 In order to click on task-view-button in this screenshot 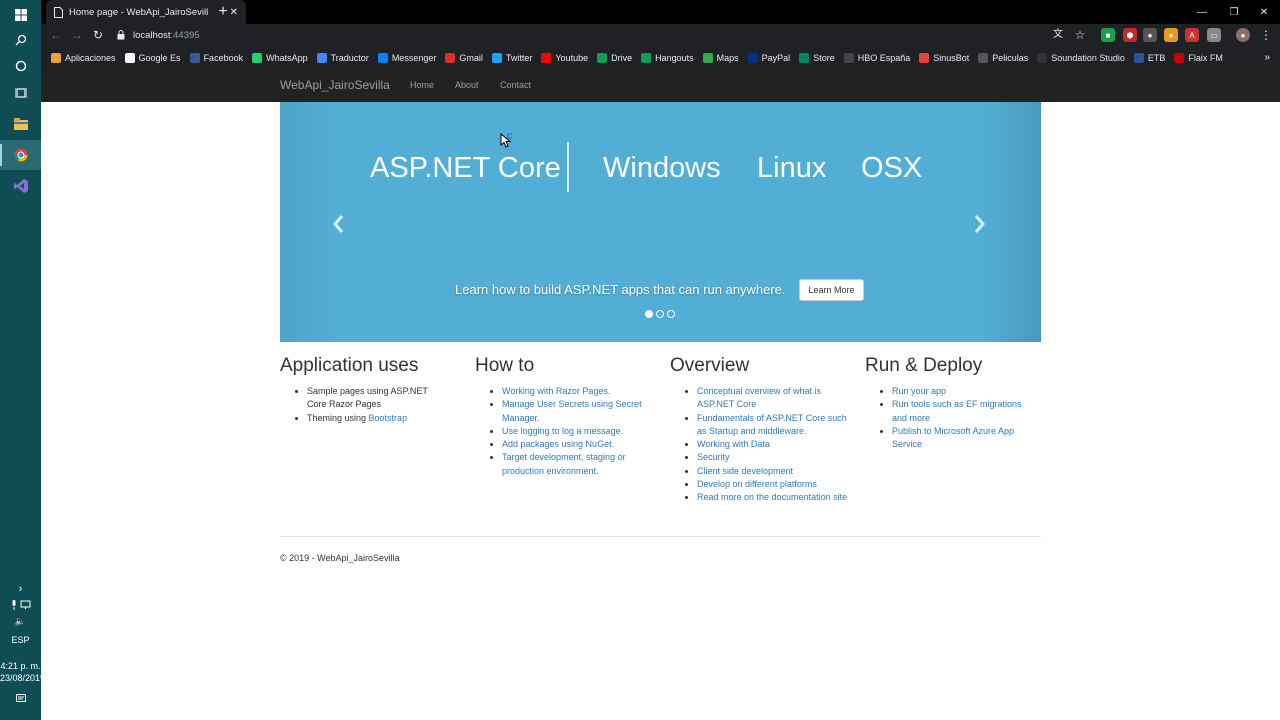, I will do `click(20, 93)`.